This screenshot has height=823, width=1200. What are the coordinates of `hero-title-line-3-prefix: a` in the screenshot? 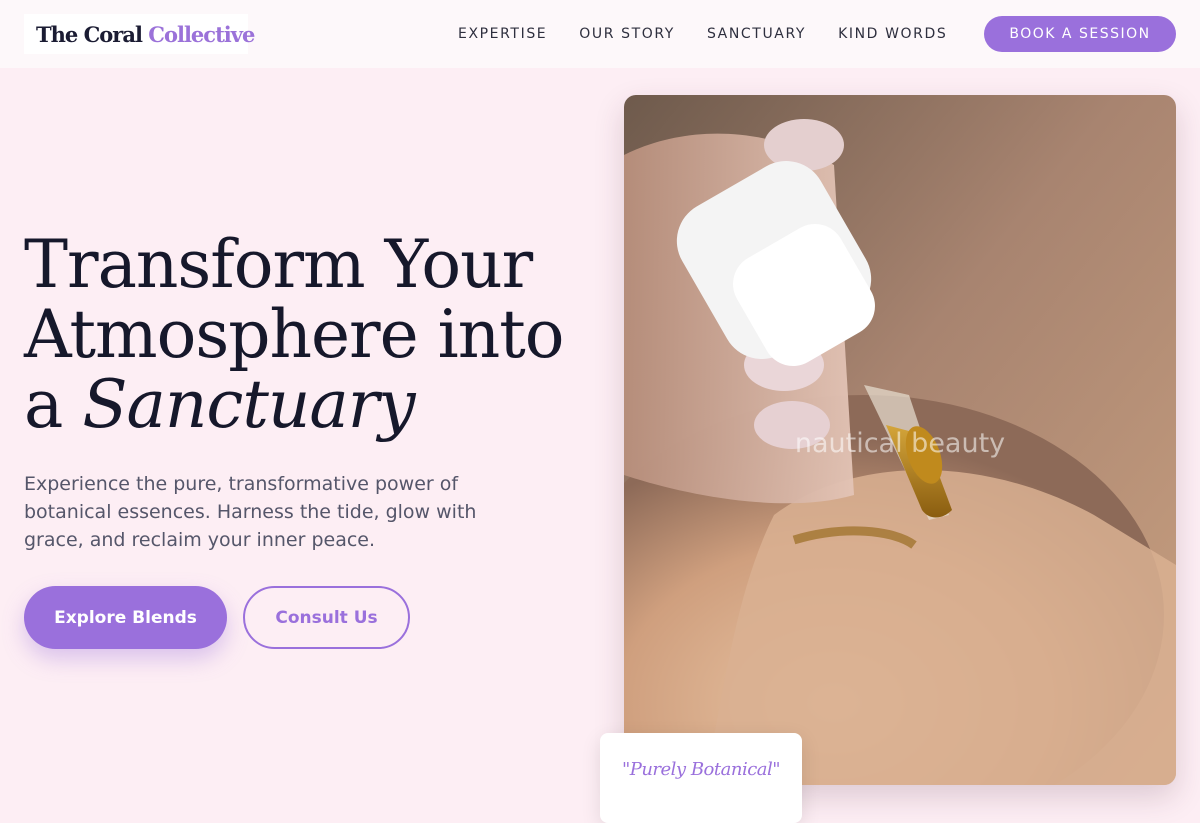 It's located at (53, 404).